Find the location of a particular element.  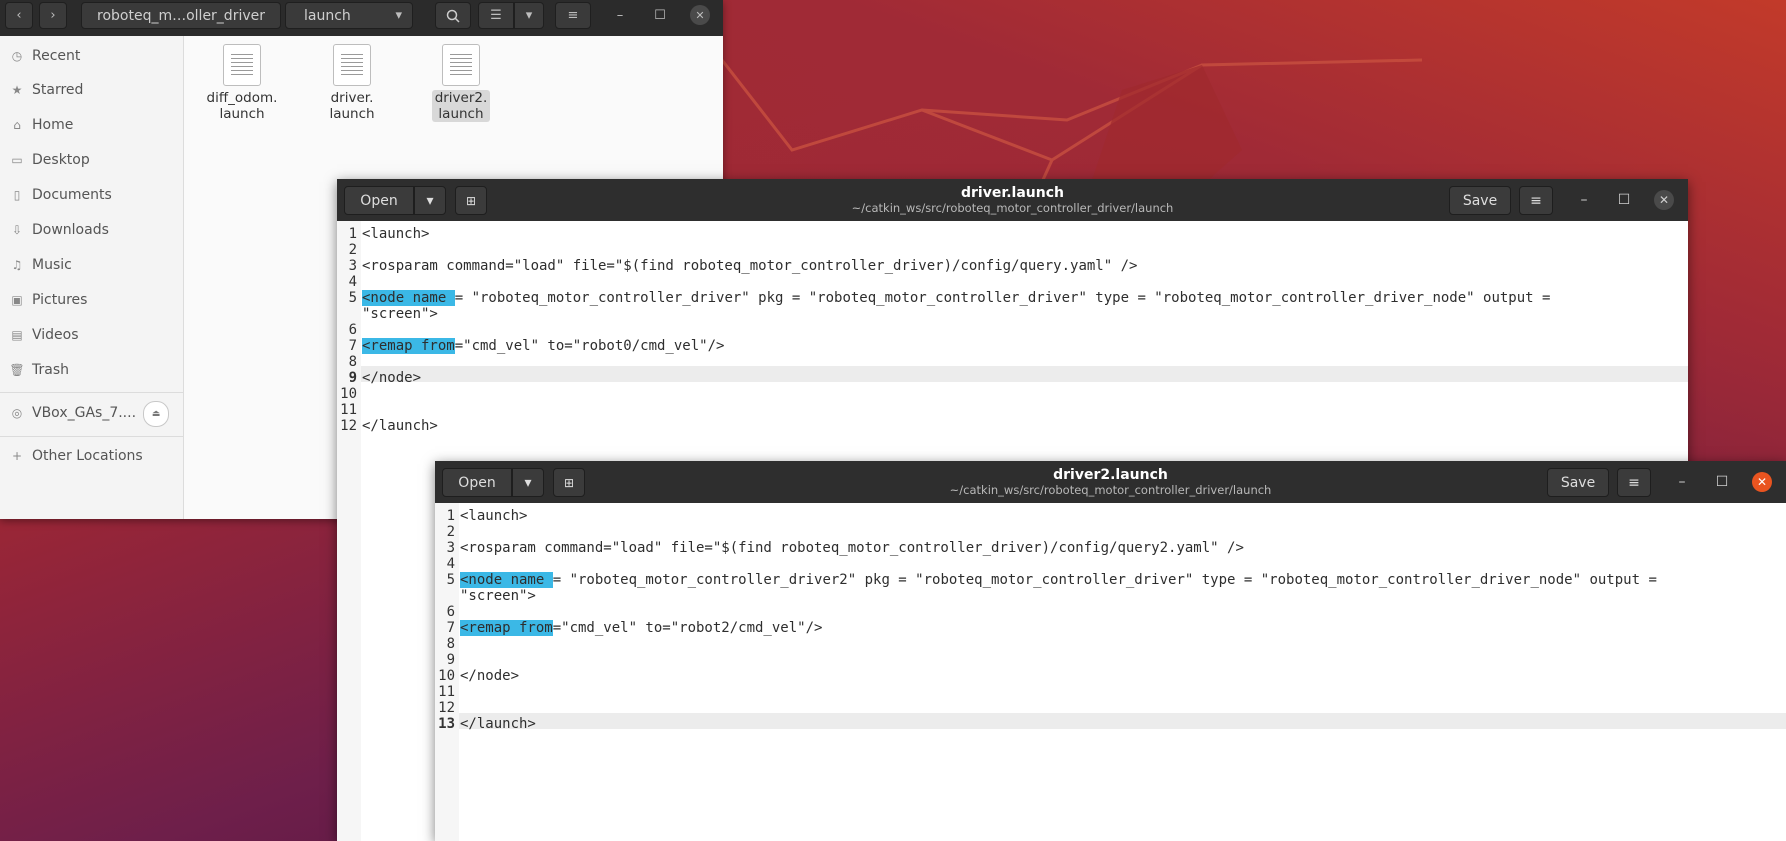

eject-button: ⏏ is located at coordinates (156, 414).